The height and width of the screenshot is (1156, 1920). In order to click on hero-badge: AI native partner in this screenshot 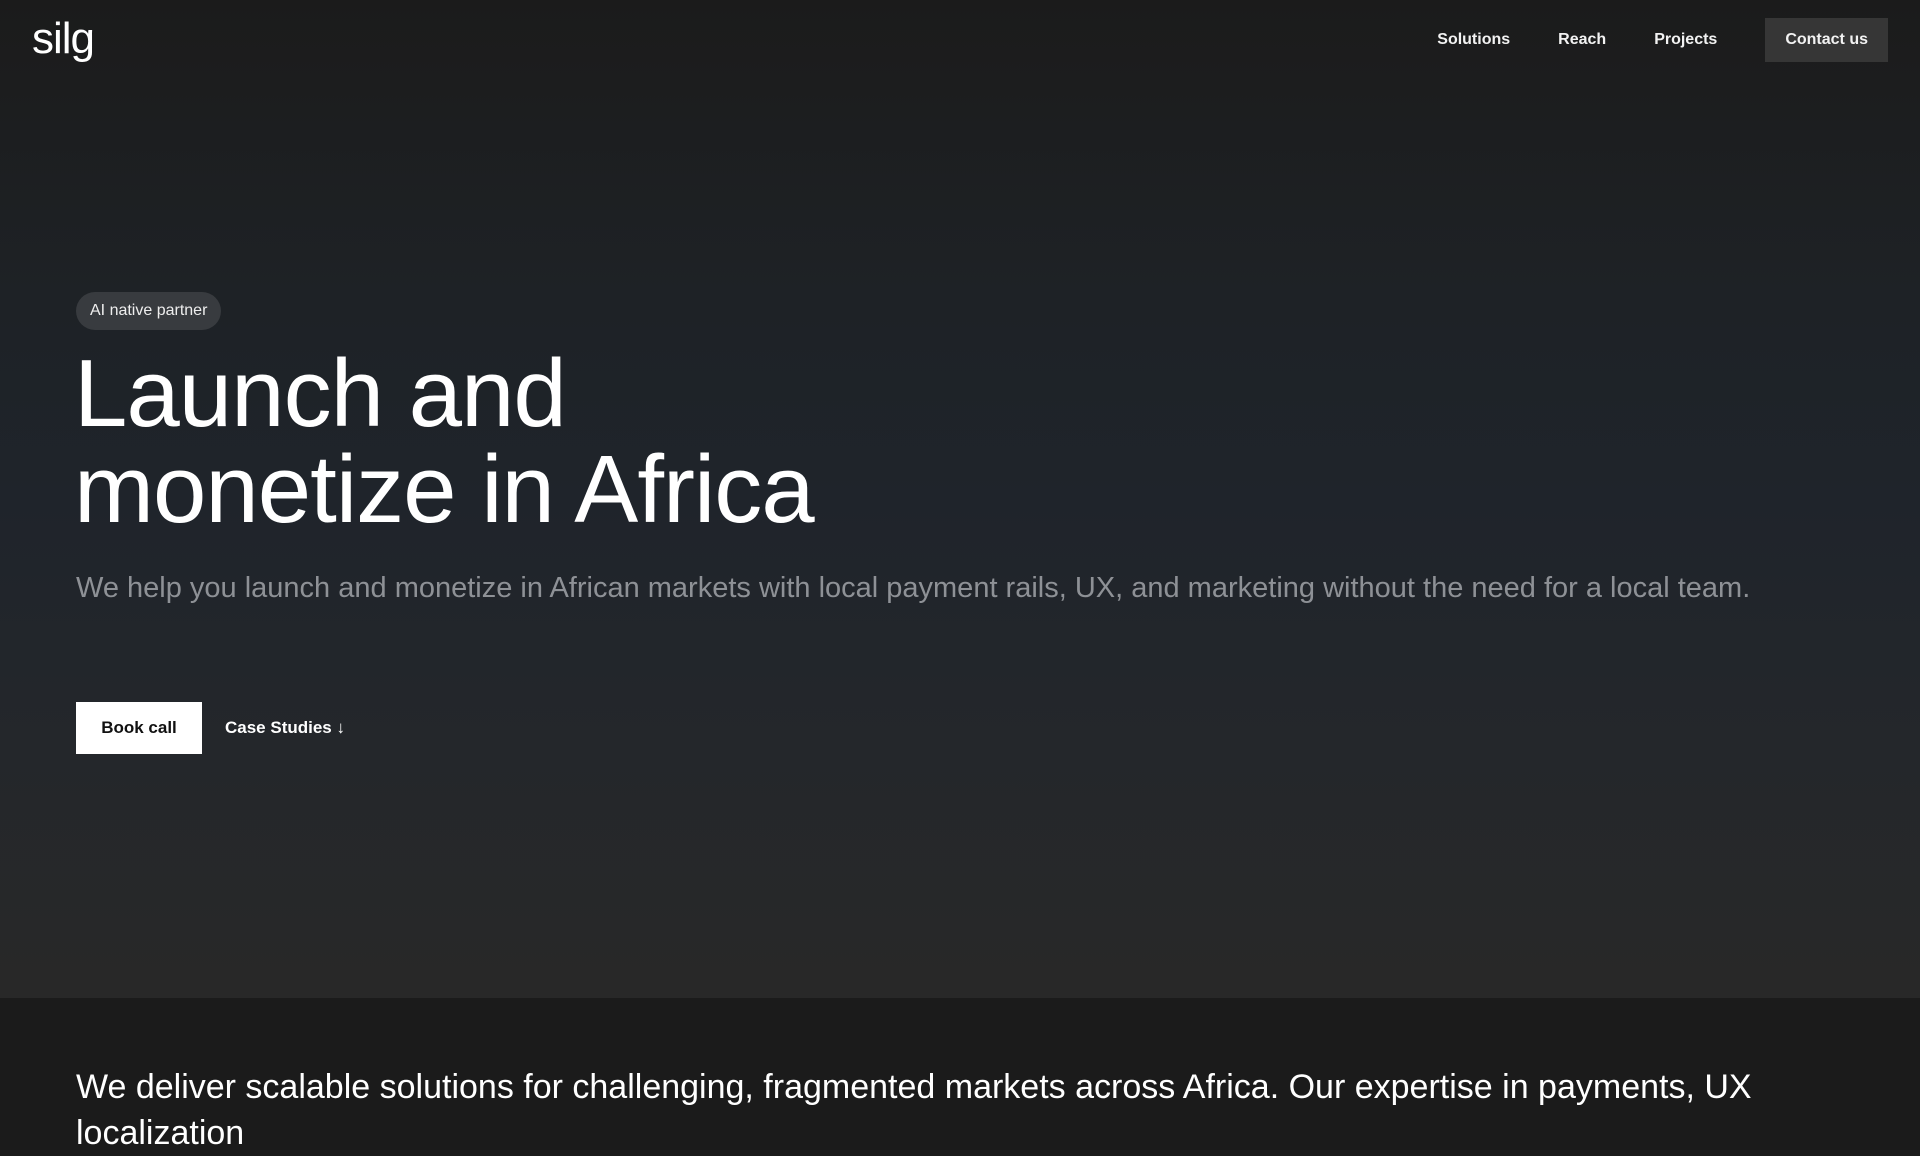, I will do `click(149, 311)`.